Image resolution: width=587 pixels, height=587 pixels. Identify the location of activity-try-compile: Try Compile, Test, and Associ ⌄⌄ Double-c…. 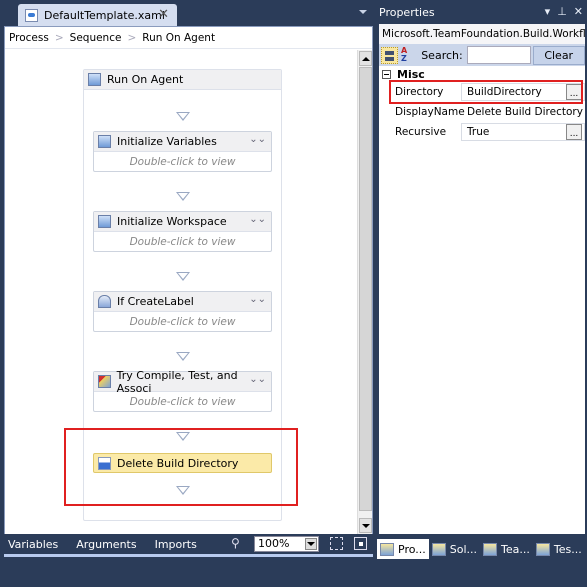
(182, 390).